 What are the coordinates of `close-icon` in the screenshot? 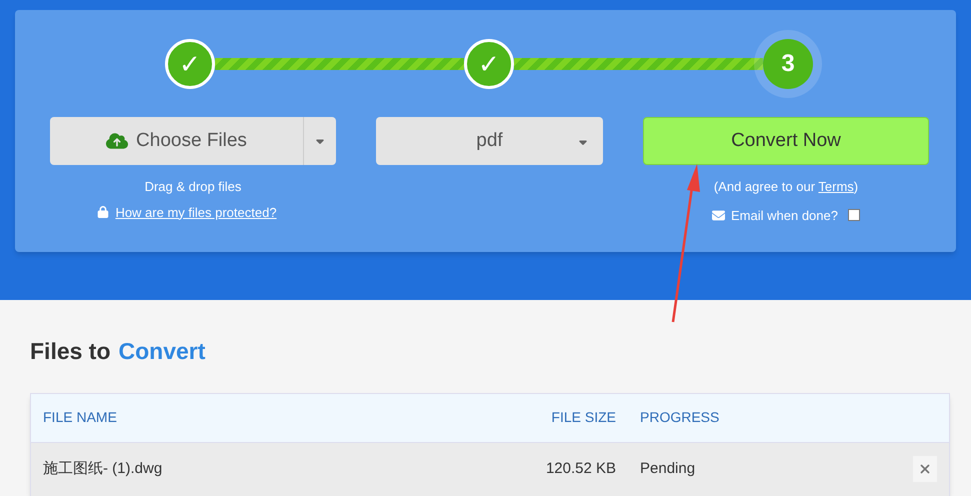 It's located at (925, 469).